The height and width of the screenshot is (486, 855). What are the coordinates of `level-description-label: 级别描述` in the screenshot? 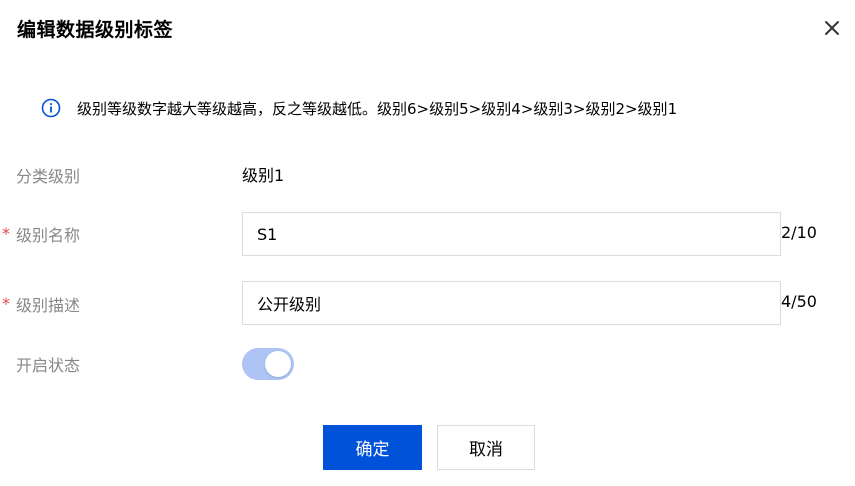 It's located at (48, 305).